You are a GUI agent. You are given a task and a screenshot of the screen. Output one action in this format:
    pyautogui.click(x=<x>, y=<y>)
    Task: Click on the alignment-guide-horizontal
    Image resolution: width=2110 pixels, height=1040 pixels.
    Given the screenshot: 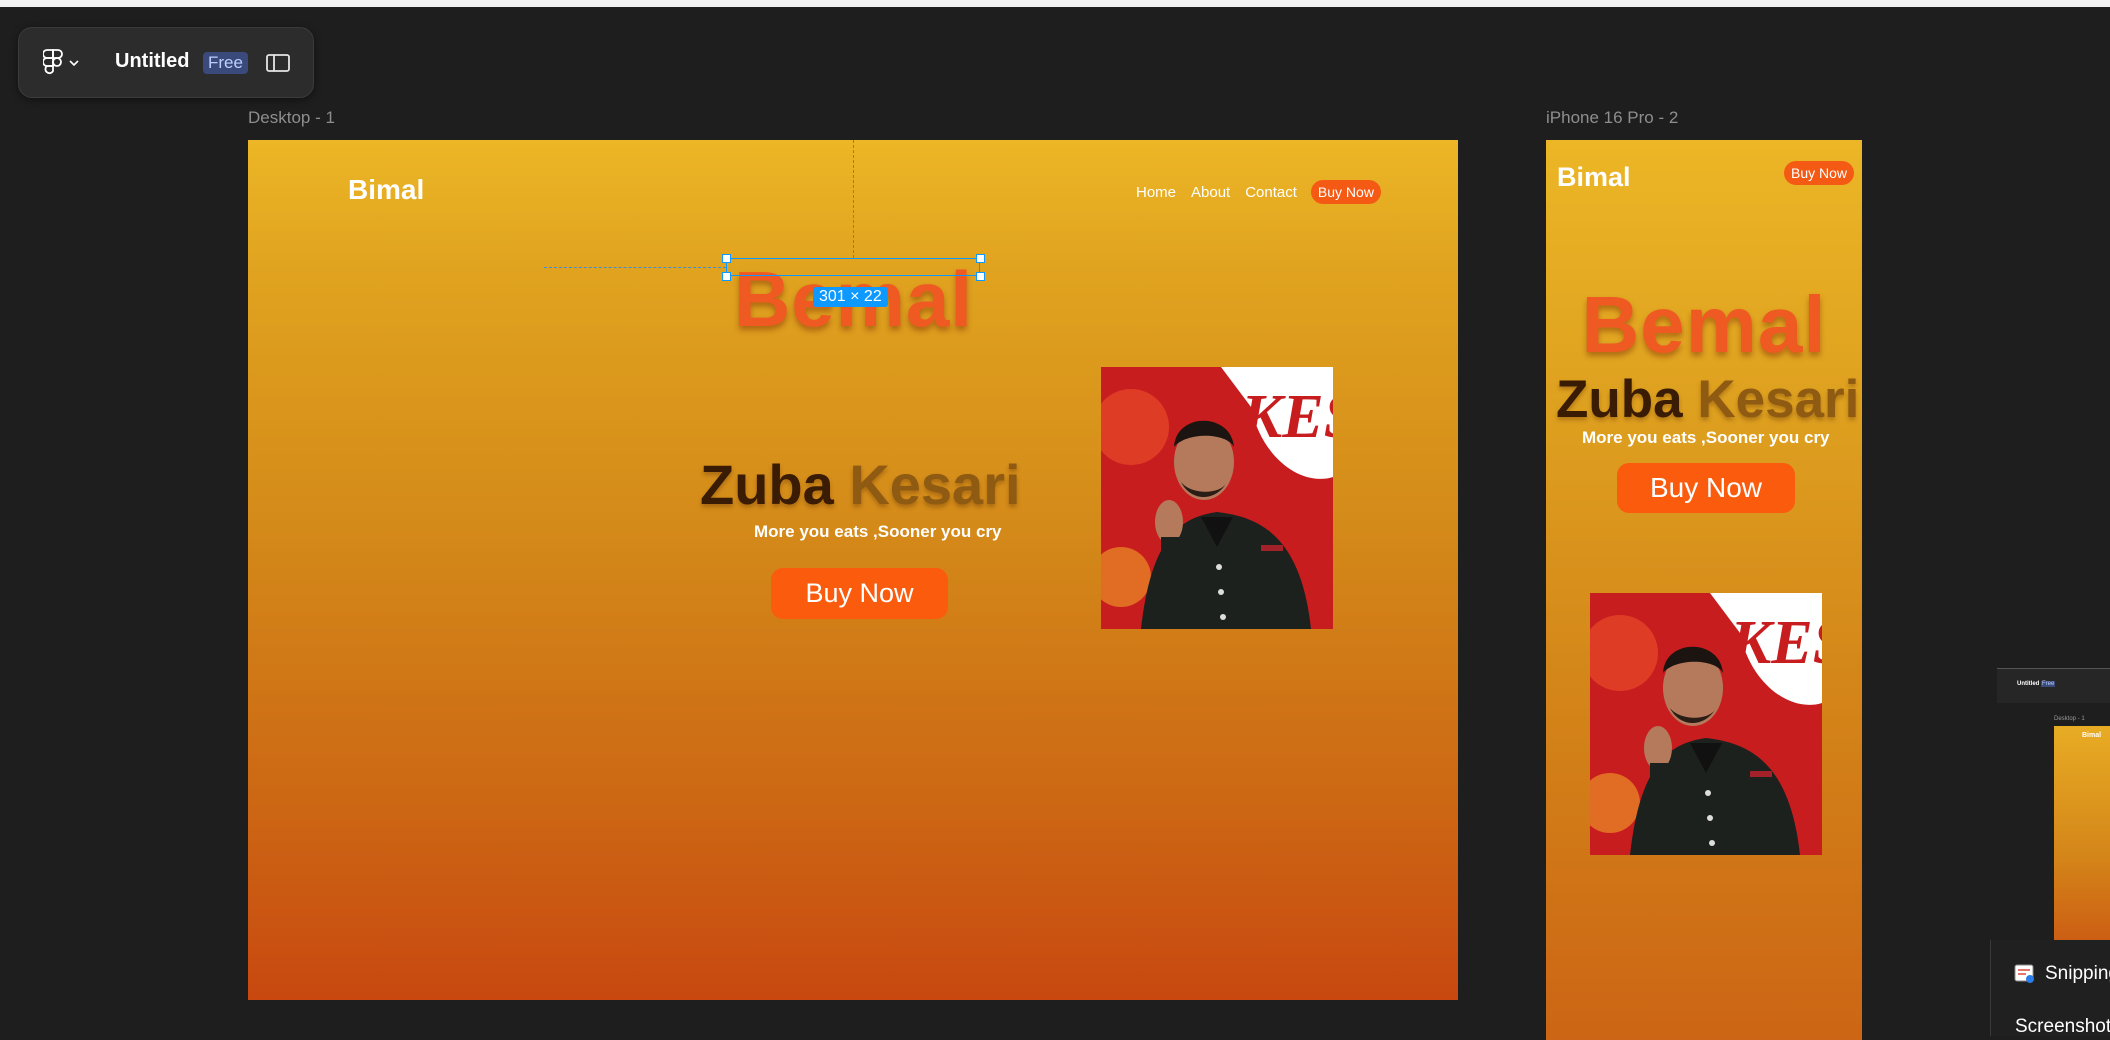 What is the action you would take?
    pyautogui.click(x=635, y=267)
    